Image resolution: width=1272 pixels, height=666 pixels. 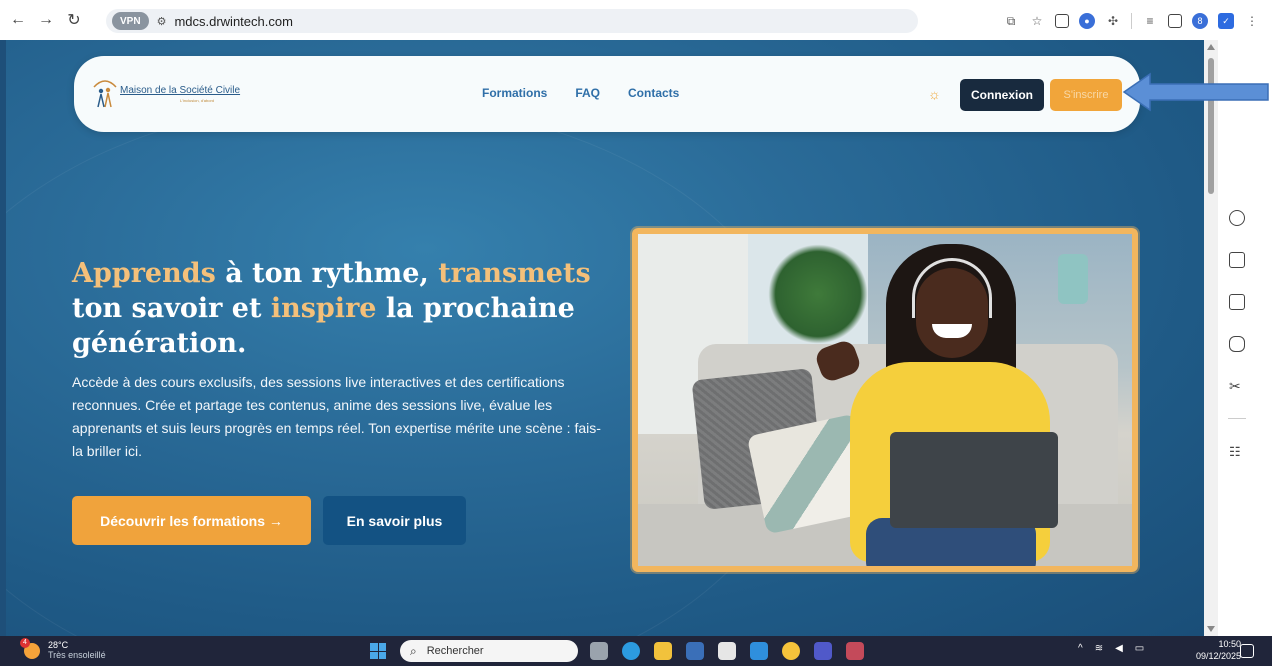 I want to click on sun-icon: ☼, so click(x=935, y=94).